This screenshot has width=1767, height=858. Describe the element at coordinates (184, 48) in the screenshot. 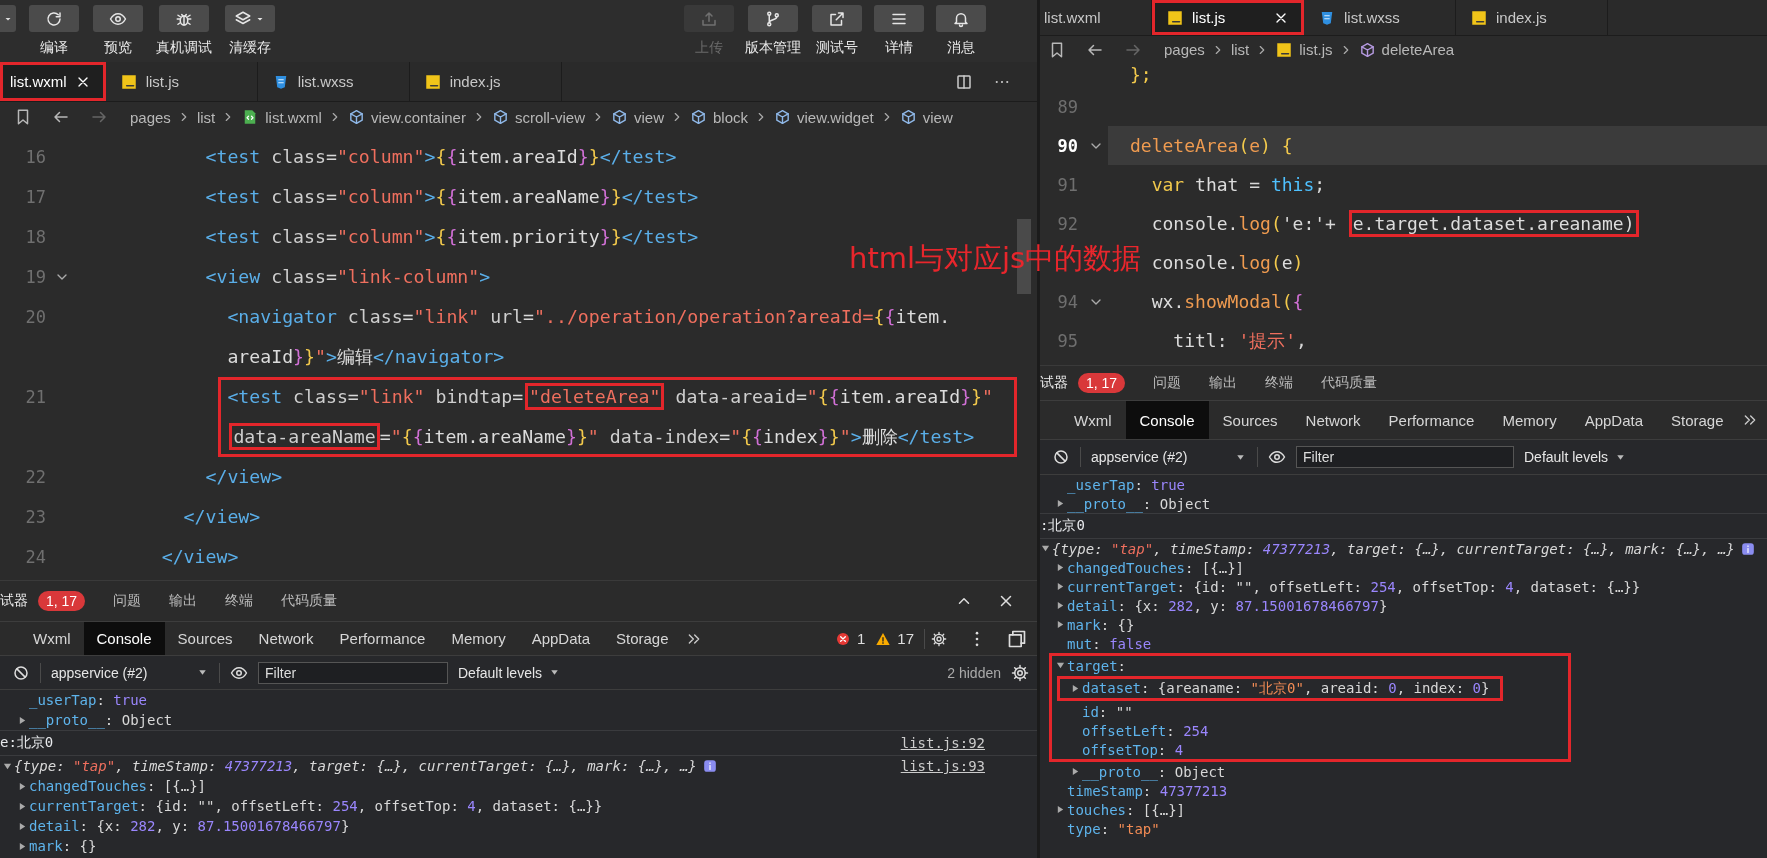

I see `toolbar-label: 真机调试` at that location.